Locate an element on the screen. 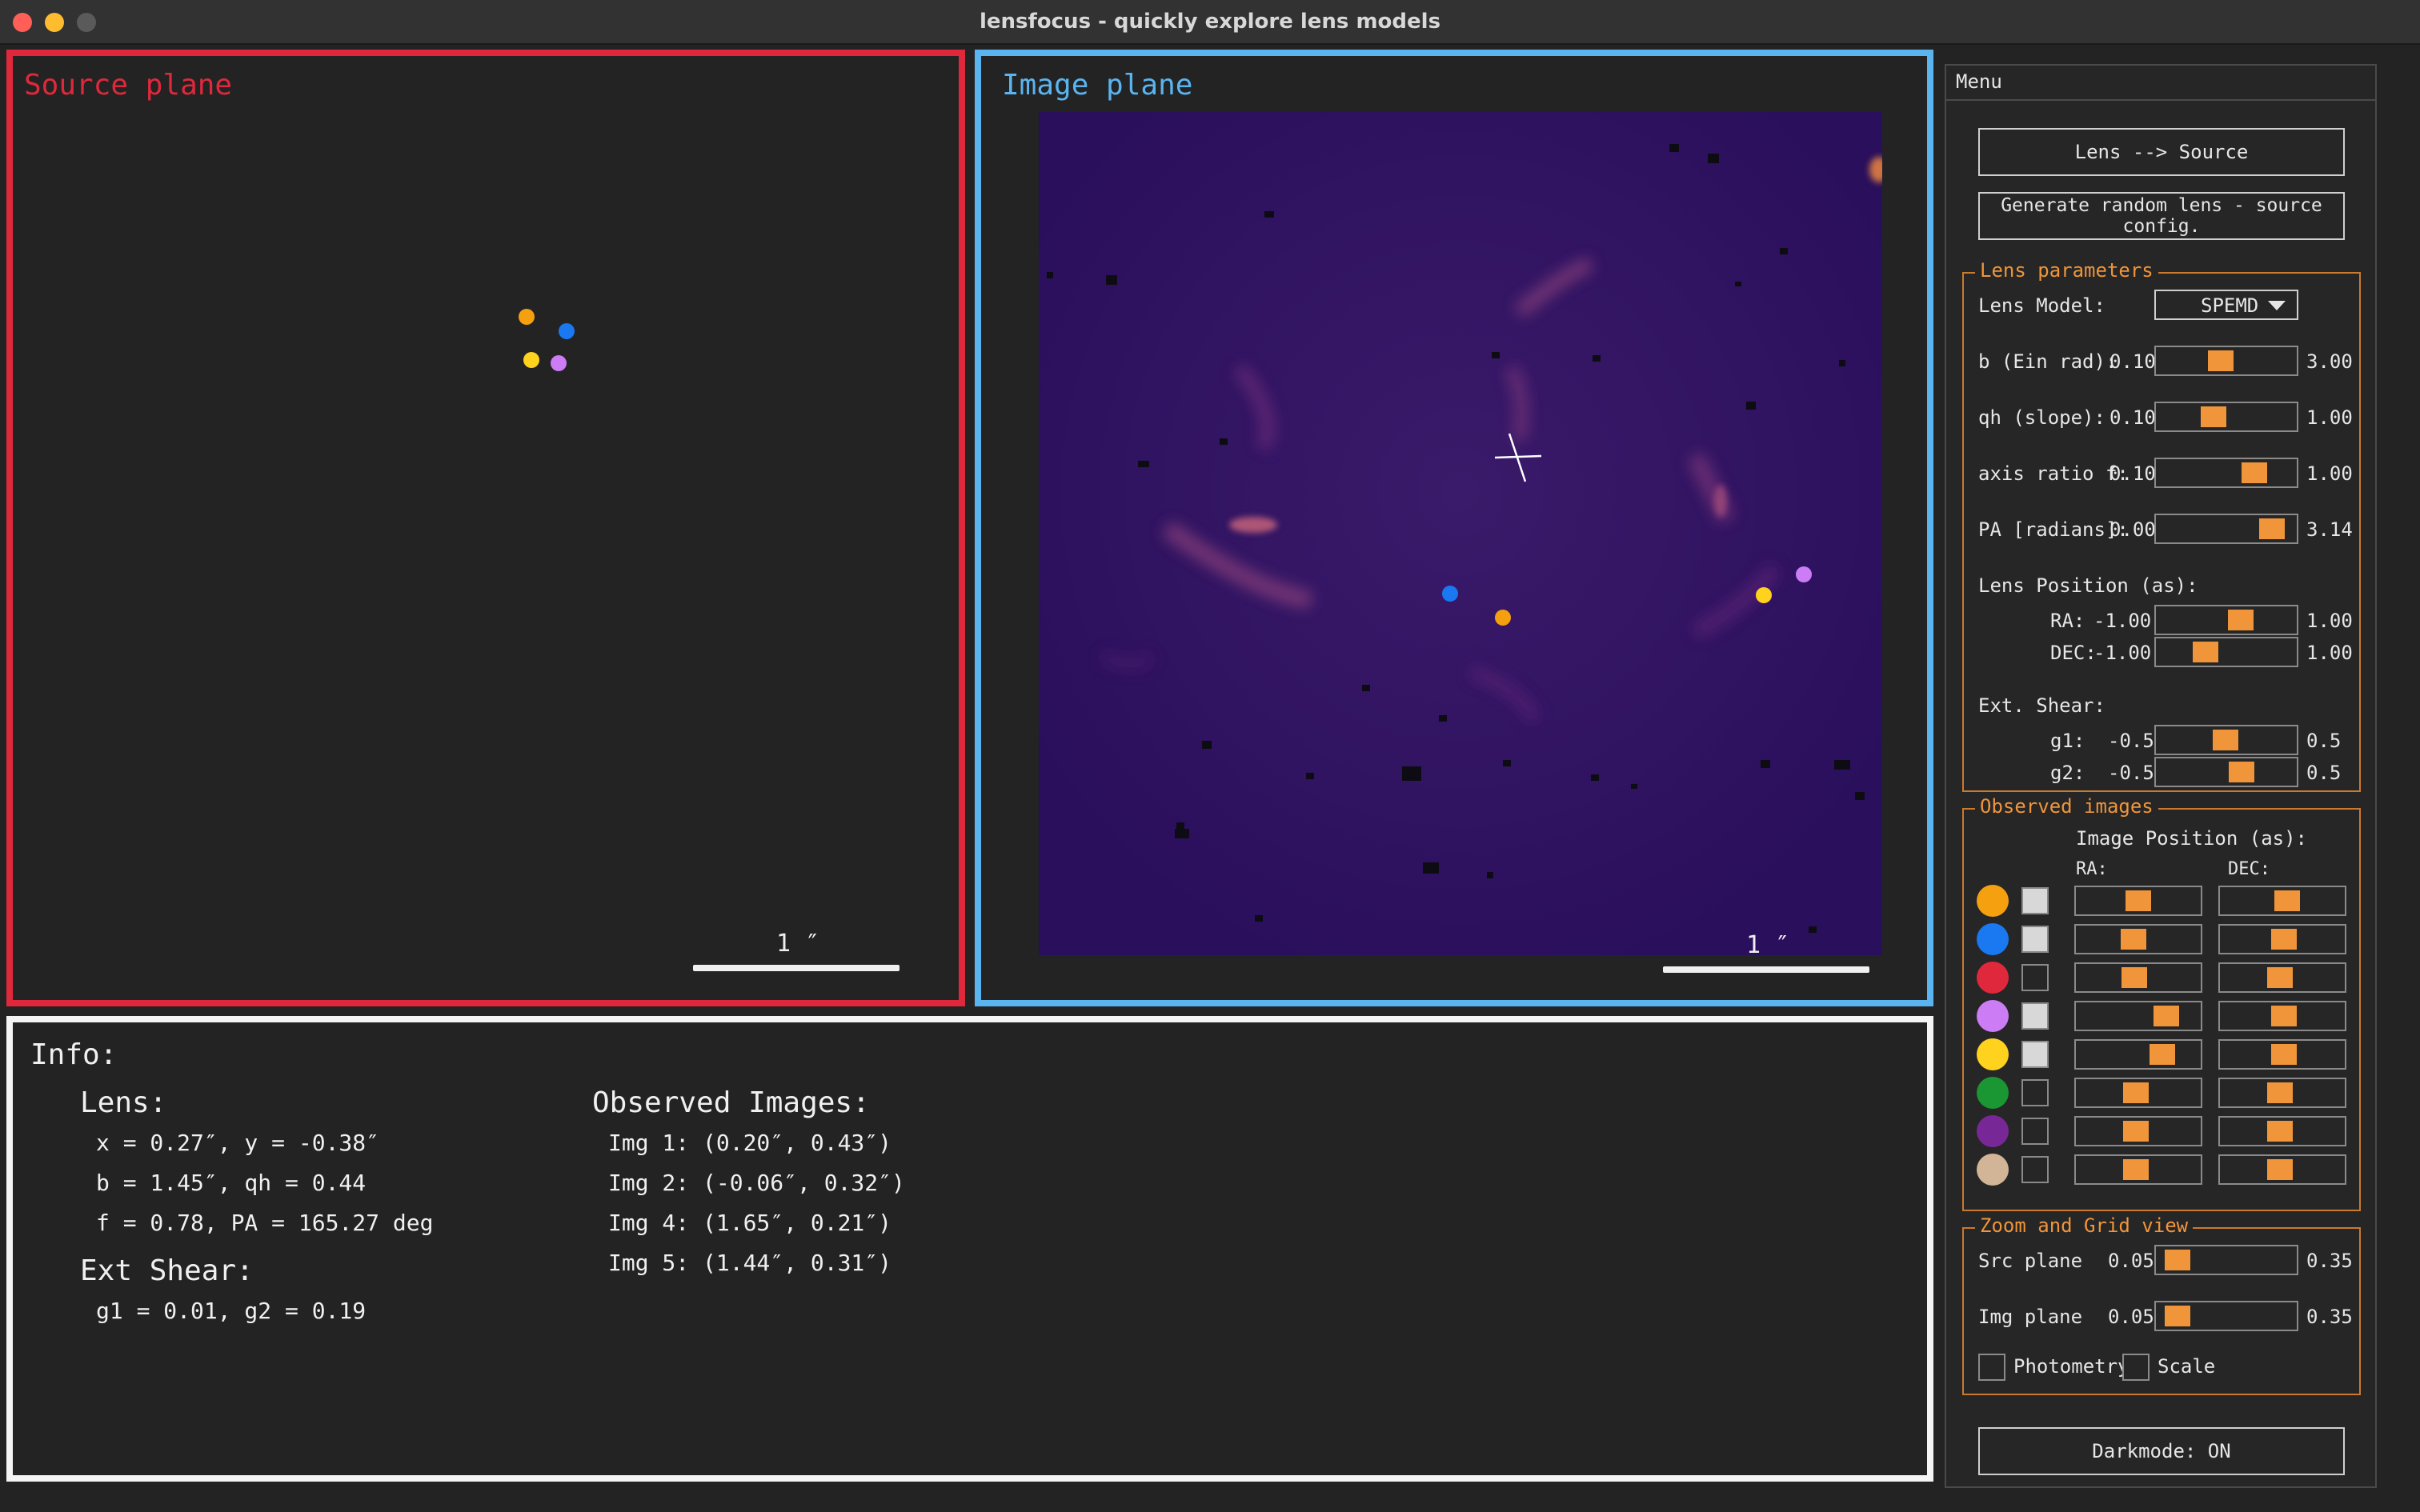 This screenshot has height=1512, width=2420. observed-image-1-ra-thumb is located at coordinates (2138, 900).